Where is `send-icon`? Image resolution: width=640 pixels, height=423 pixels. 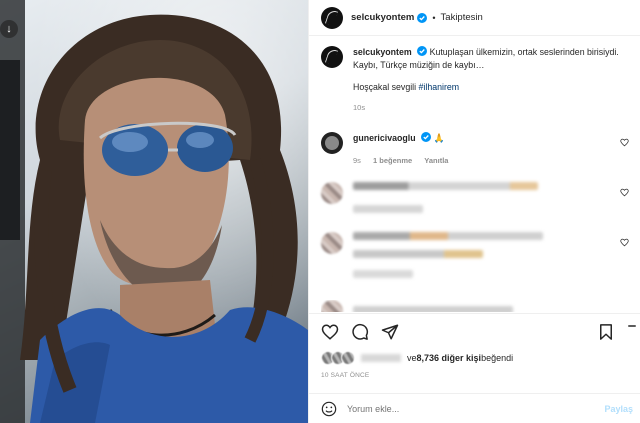 send-icon is located at coordinates (390, 332).